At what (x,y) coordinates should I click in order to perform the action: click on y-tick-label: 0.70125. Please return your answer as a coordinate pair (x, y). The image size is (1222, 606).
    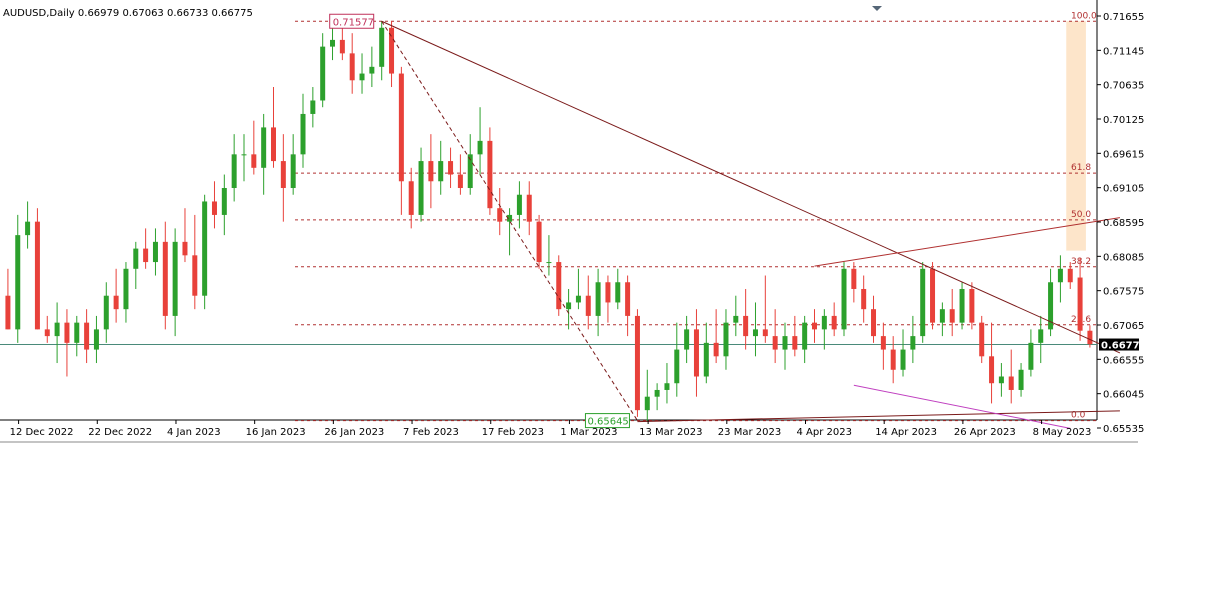
    Looking at the image, I should click on (1123, 120).